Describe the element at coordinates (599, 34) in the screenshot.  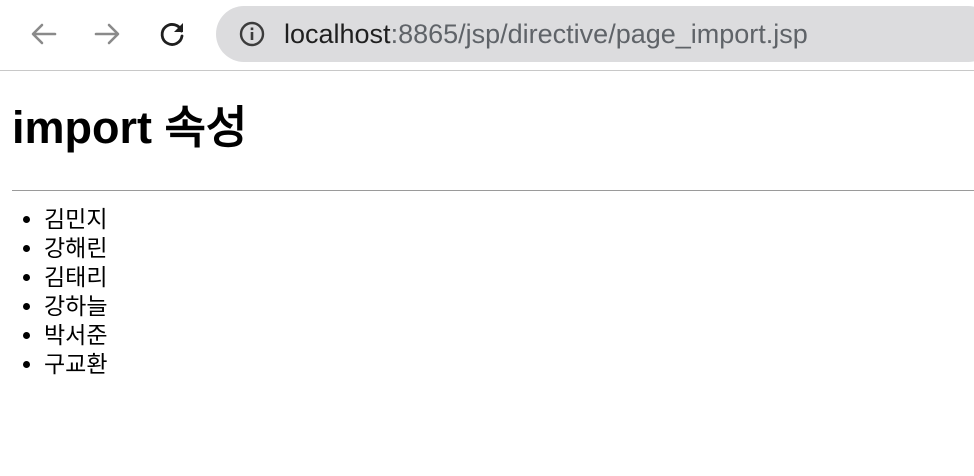
I see `url-path: :8865/jsp/directive/page_import.jsp` at that location.